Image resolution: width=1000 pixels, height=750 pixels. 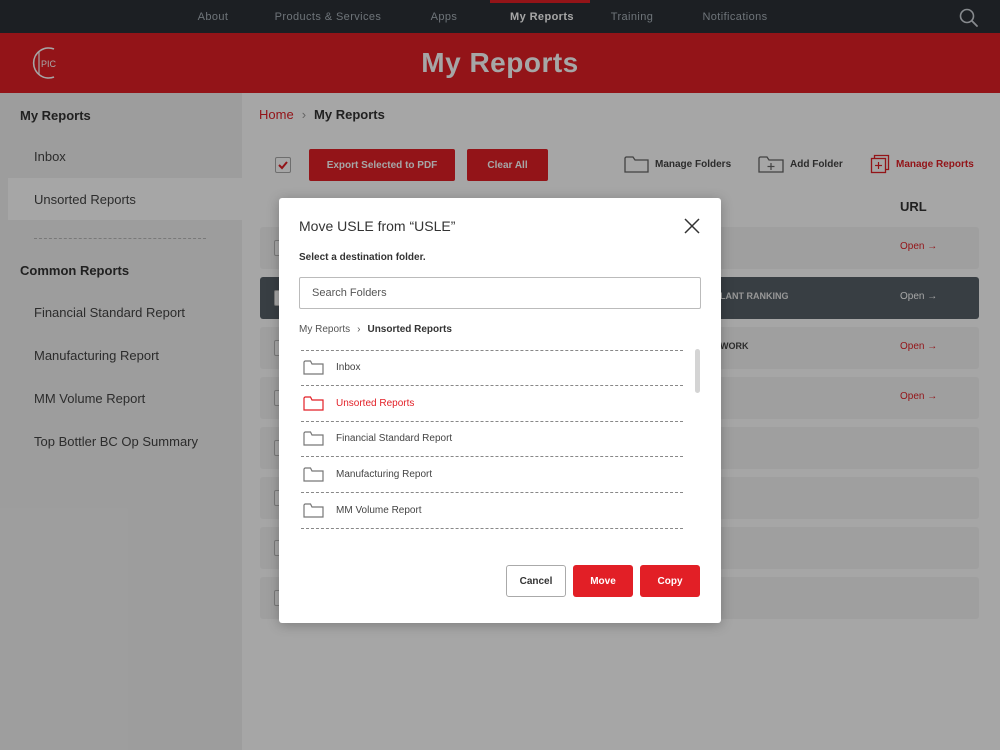 What do you see at coordinates (692, 226) in the screenshot?
I see `close-icon` at bounding box center [692, 226].